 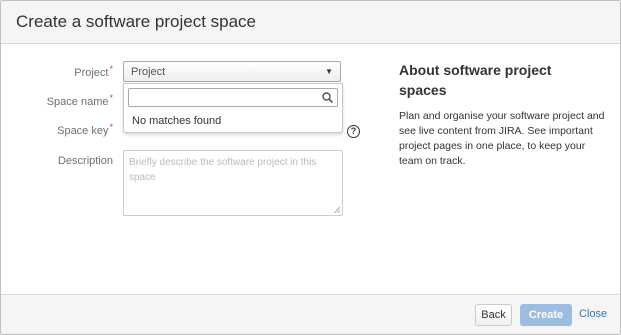 What do you see at coordinates (328, 98) in the screenshot?
I see `search-icon` at bounding box center [328, 98].